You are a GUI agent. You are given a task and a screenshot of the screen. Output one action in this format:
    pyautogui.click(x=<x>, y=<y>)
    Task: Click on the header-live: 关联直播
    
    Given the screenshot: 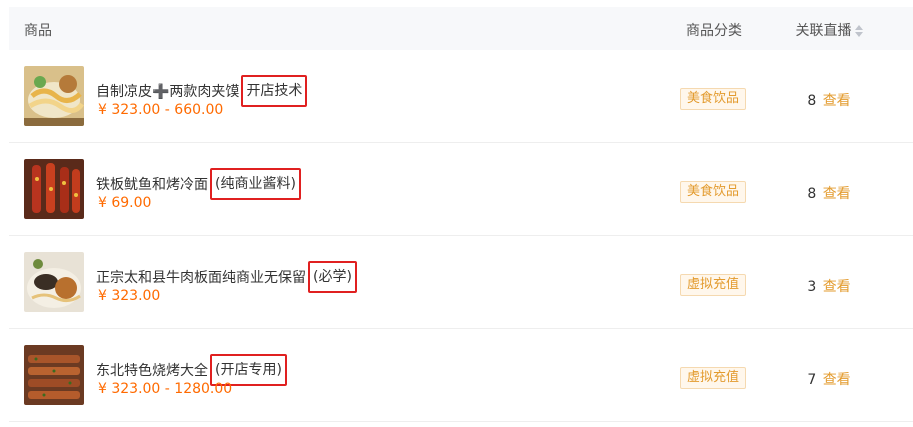 What is the action you would take?
    pyautogui.click(x=829, y=30)
    